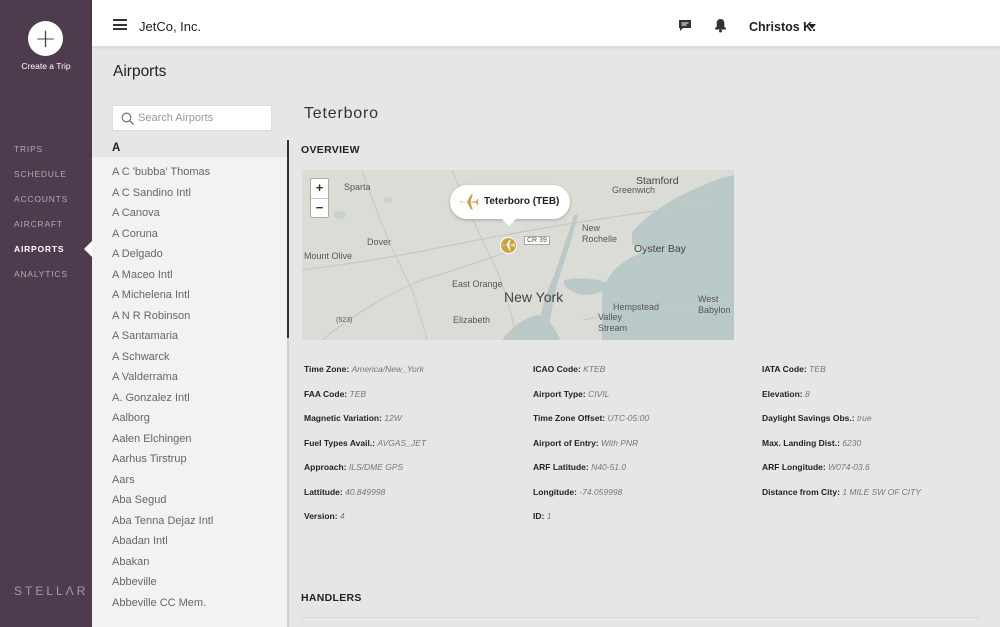 The height and width of the screenshot is (627, 1000). I want to click on airport-list-item: Abbeville CC Mem., so click(197, 605).